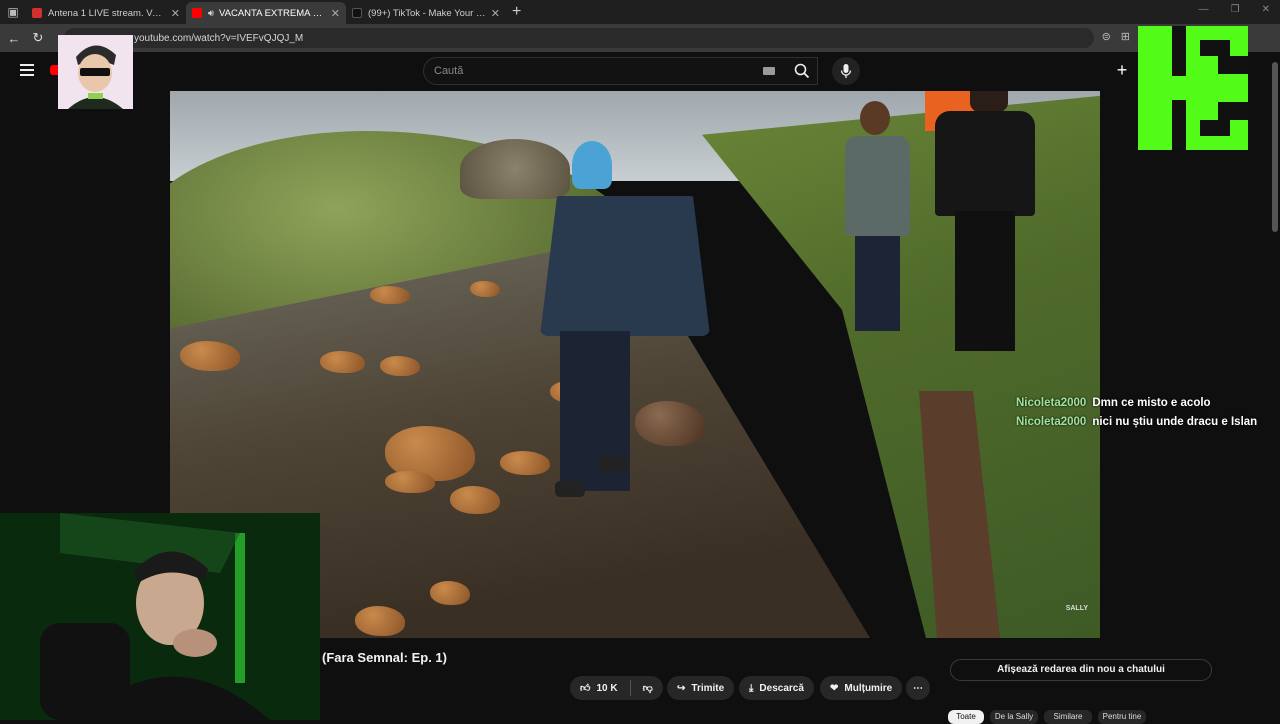 The image size is (1280, 724). What do you see at coordinates (635, 351) in the screenshot?
I see `video-person-center` at bounding box center [635, 351].